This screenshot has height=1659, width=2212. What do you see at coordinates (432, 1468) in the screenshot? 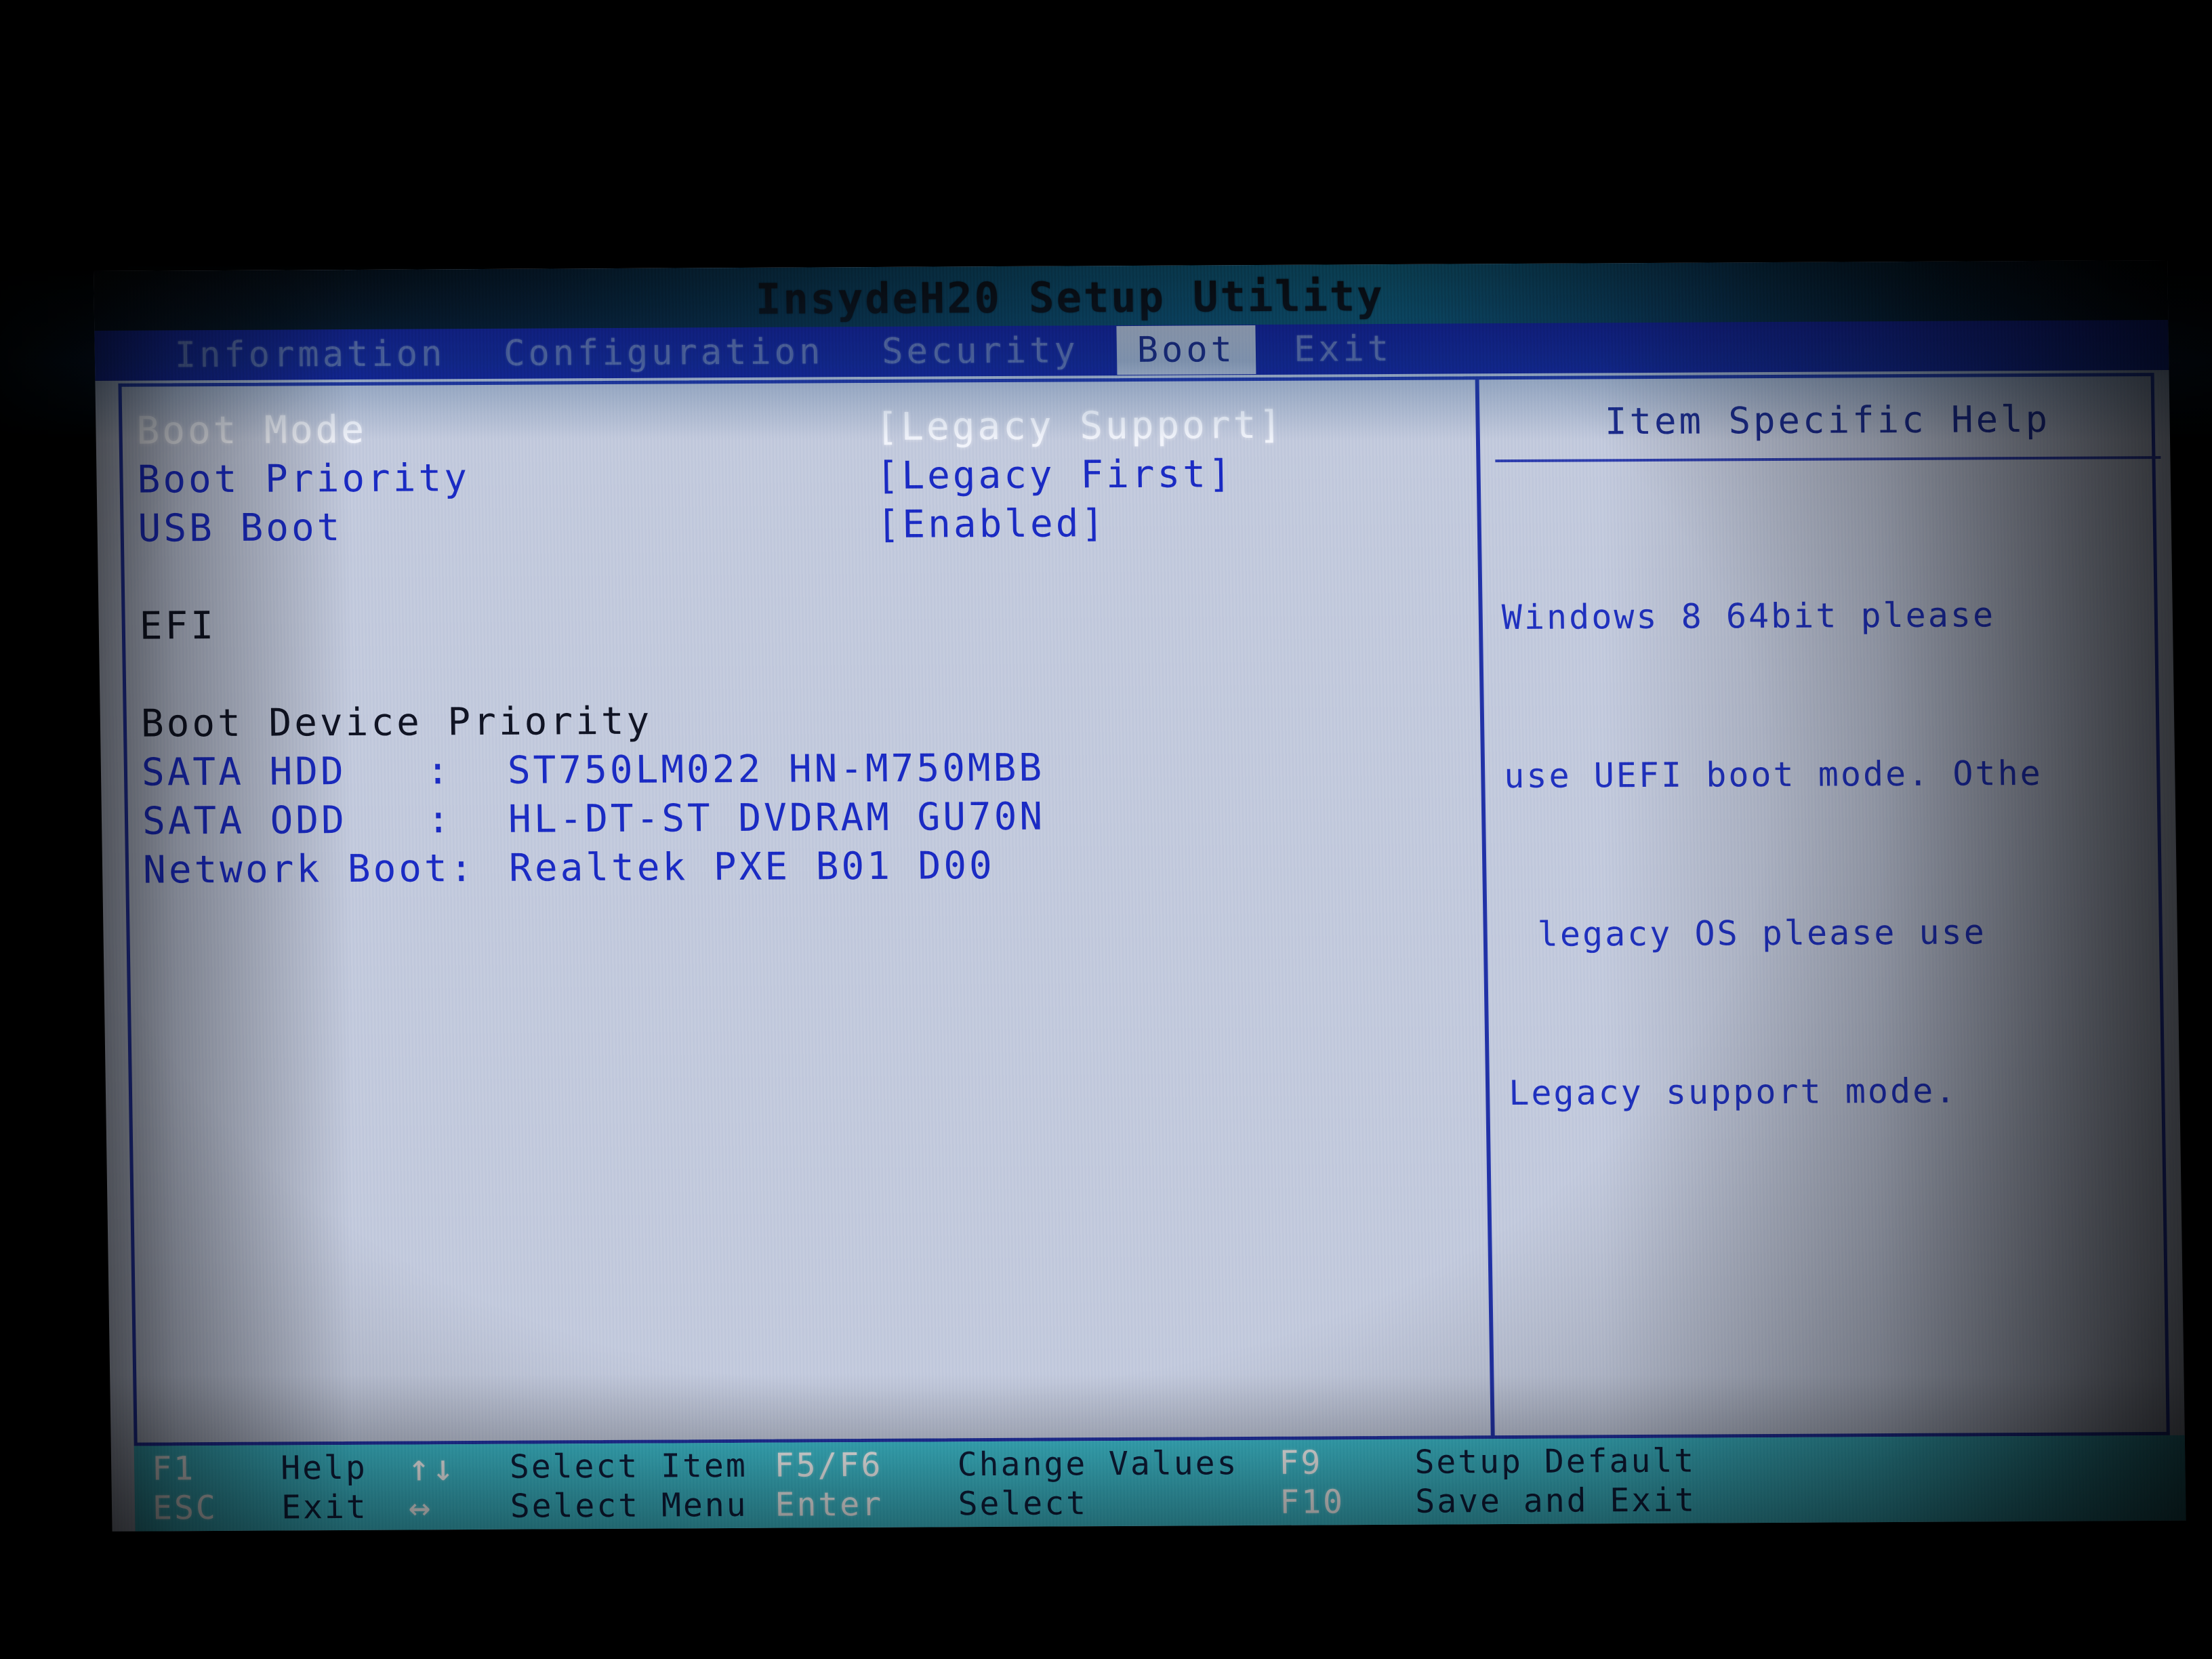
I see `up-down-arrow-icon: ↑↓` at bounding box center [432, 1468].